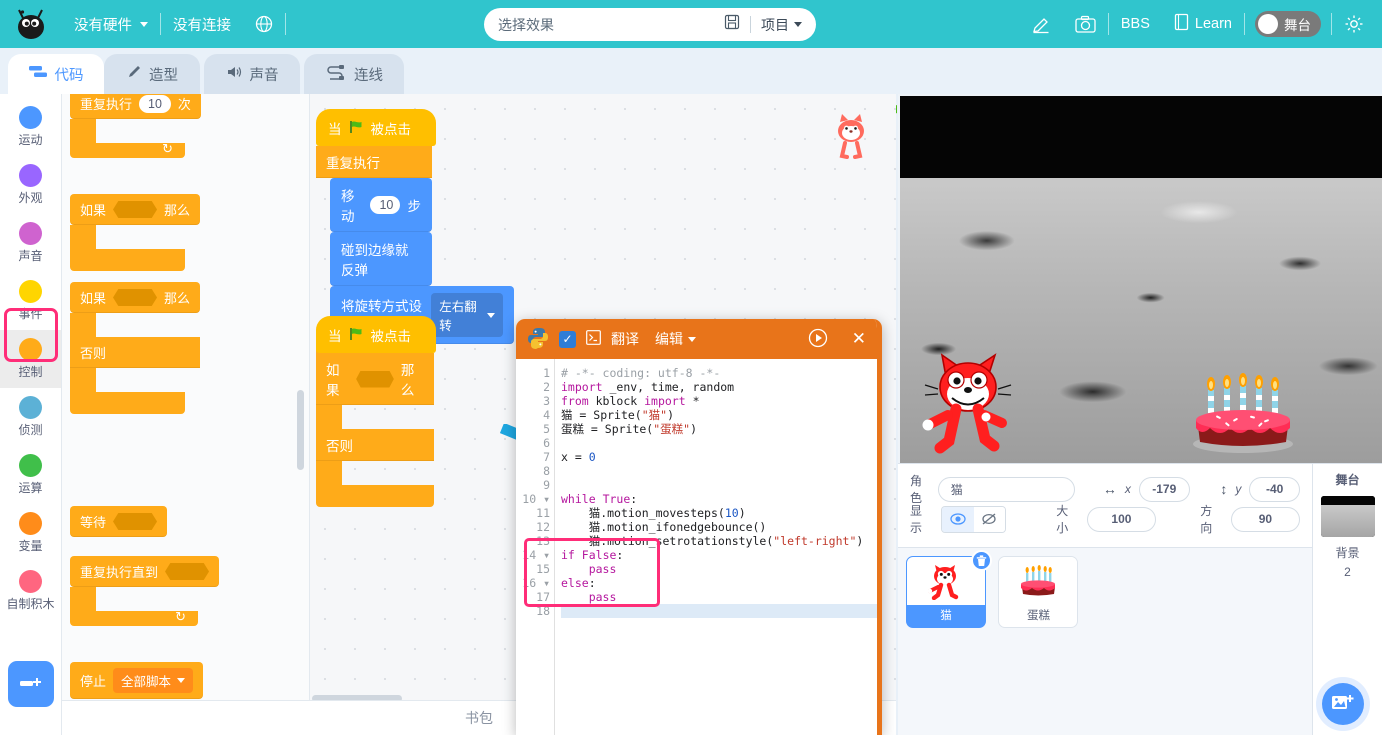 The image size is (1382, 735). Describe the element at coordinates (385, 205) in the screenshot. I see `move-steps-input: 10` at that location.